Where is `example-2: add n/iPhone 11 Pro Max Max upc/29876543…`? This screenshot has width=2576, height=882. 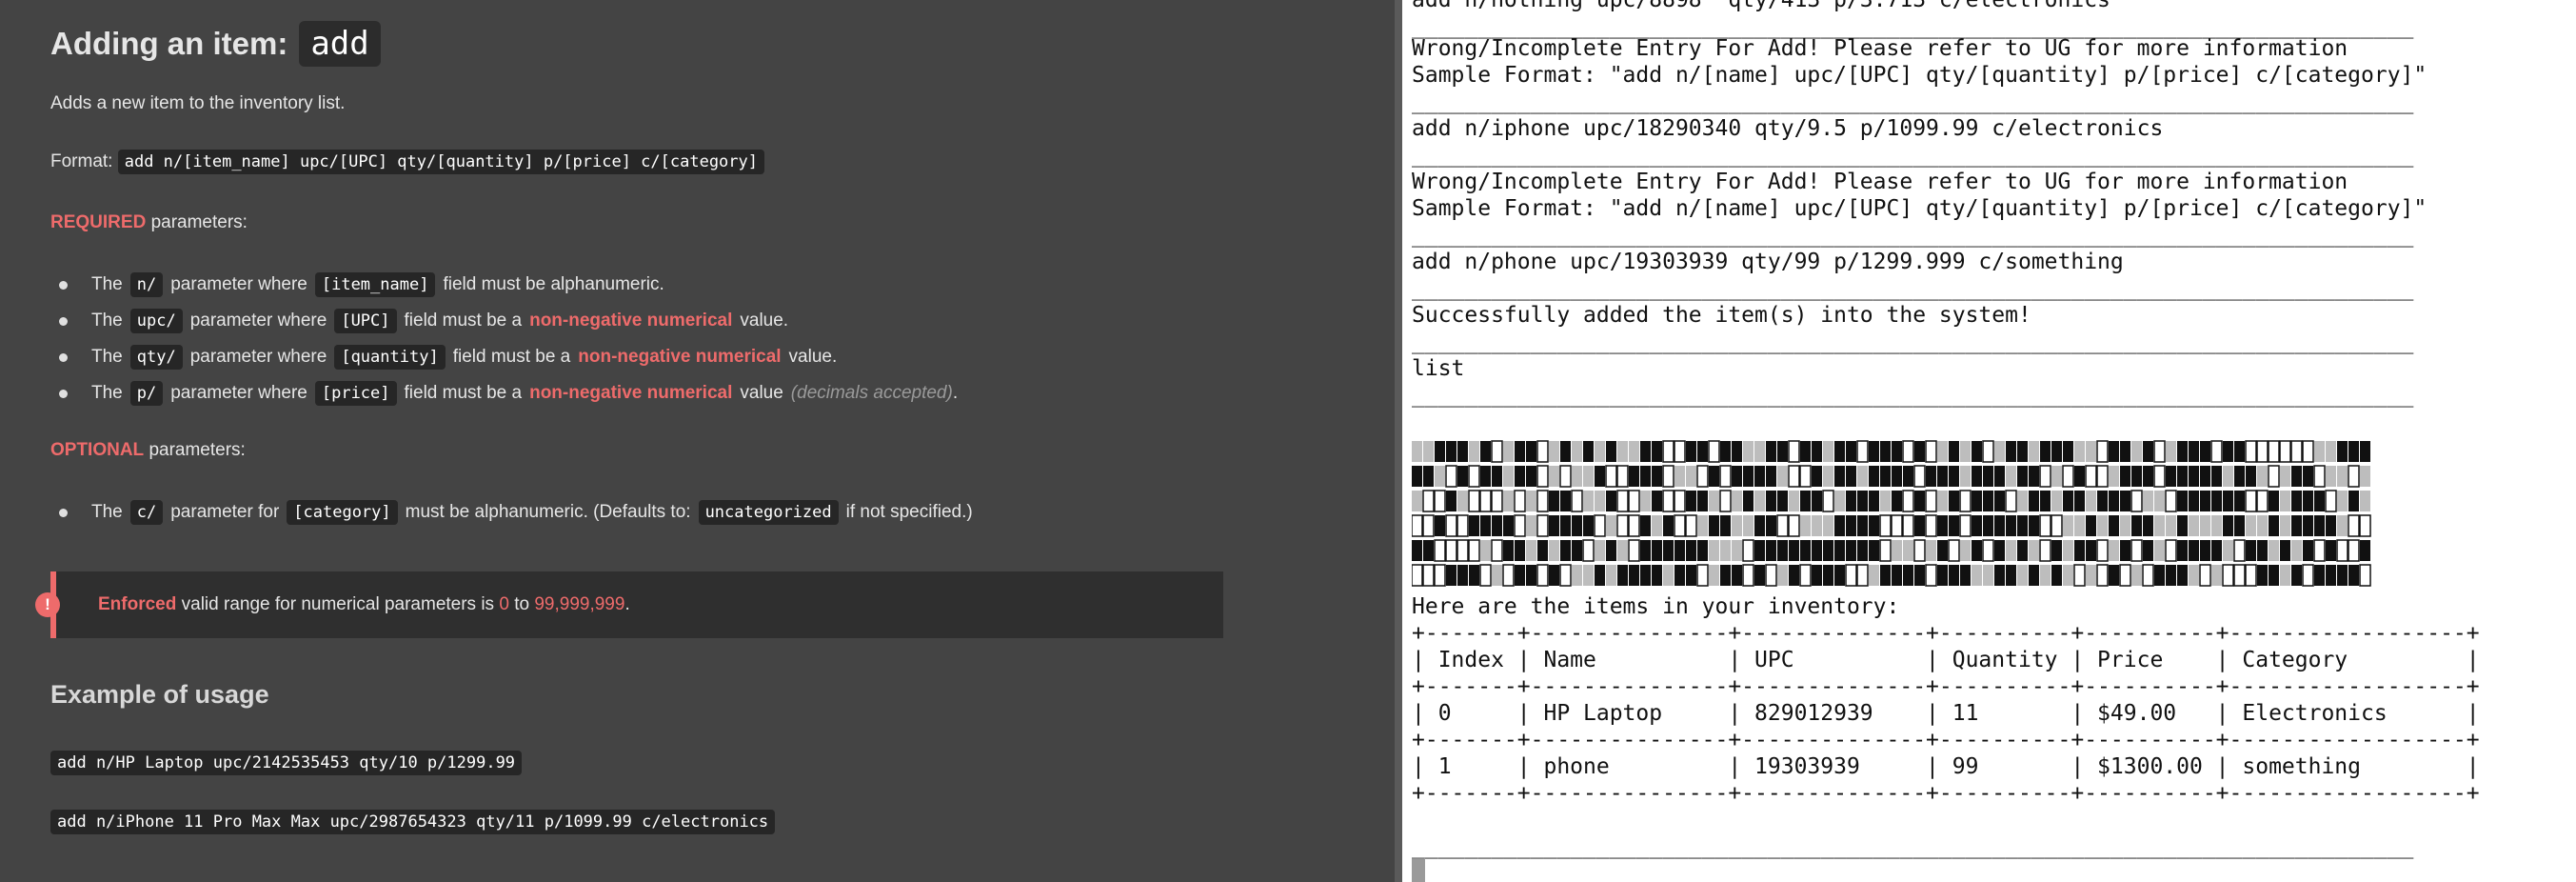 example-2: add n/iPhone 11 Pro Max Max upc/29876543… is located at coordinates (413, 822).